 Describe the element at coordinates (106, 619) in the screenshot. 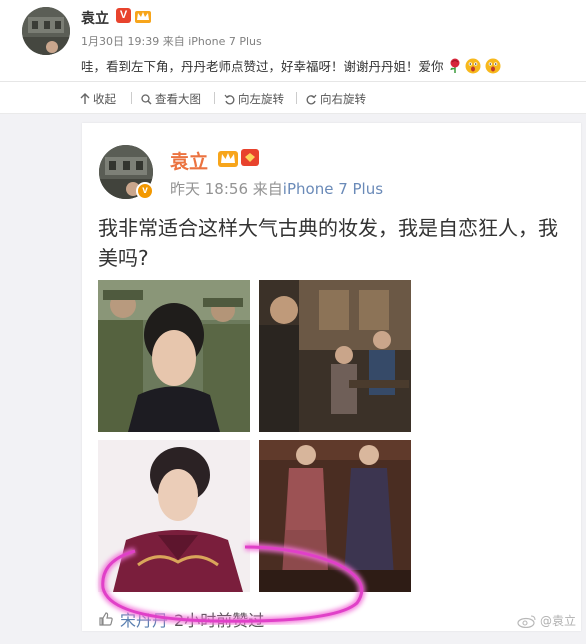

I see `thumbs-up-icon` at that location.